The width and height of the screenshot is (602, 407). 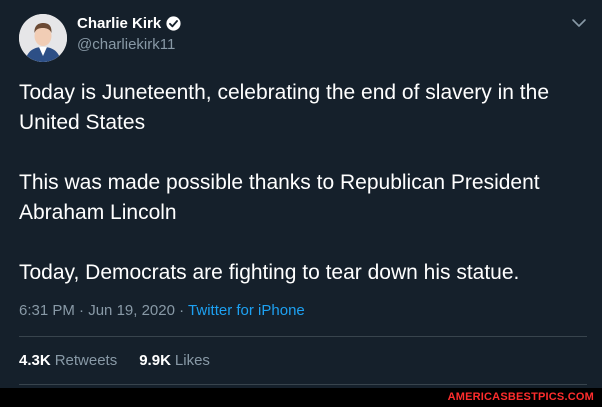 I want to click on tweet-date: Jun 19, 2020, so click(x=131, y=310).